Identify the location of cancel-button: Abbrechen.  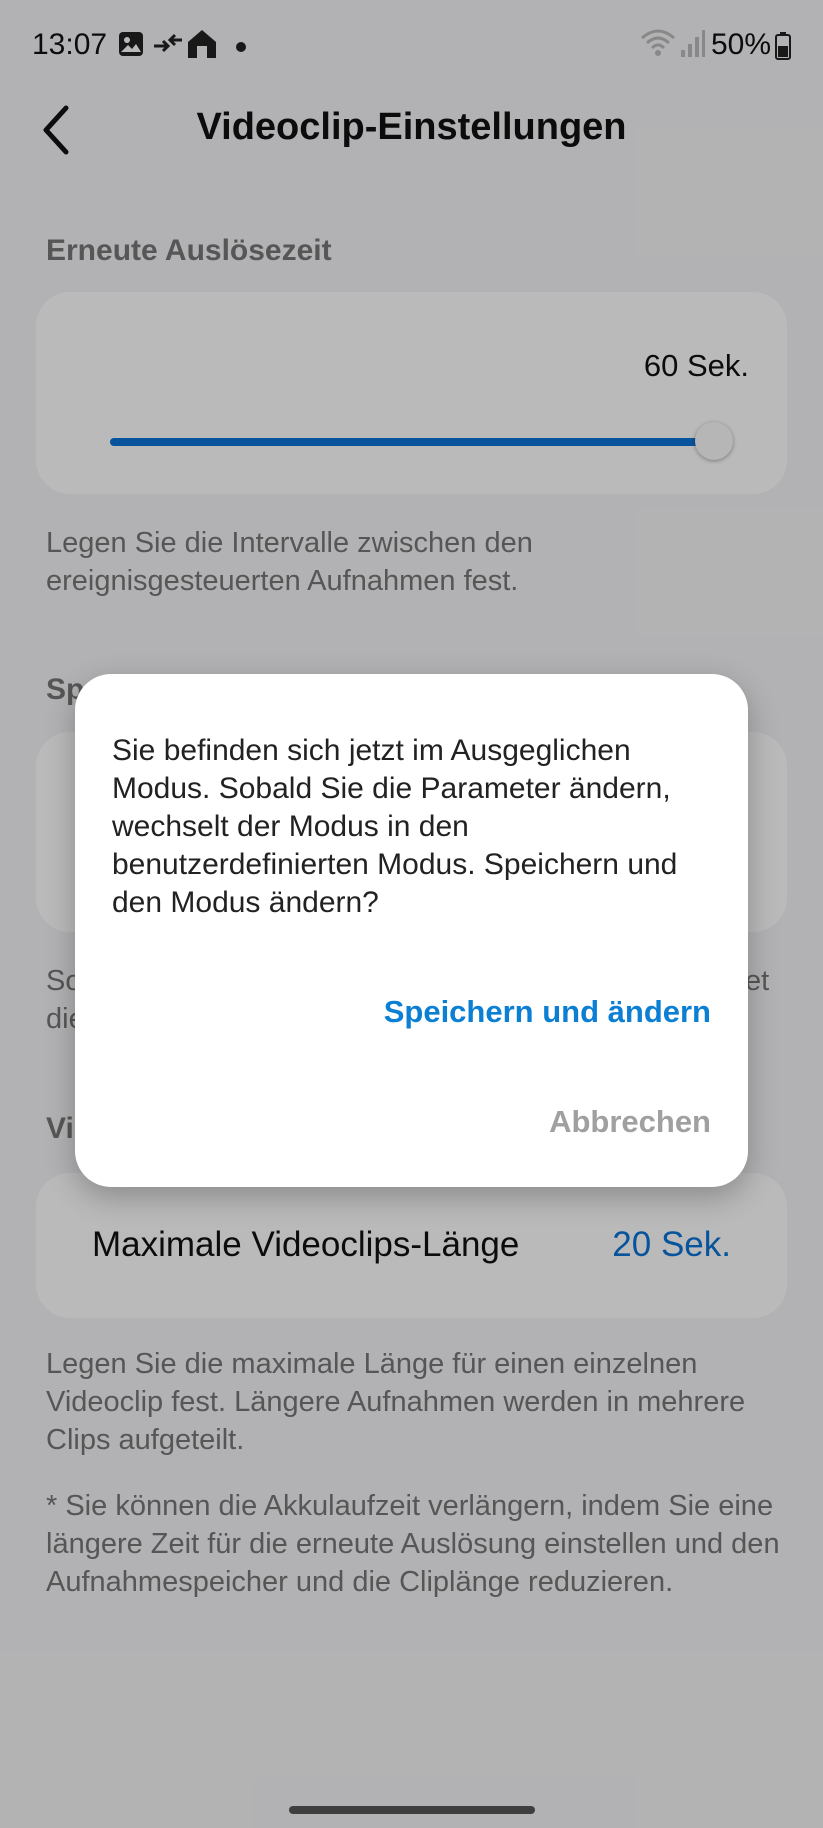
(630, 1122).